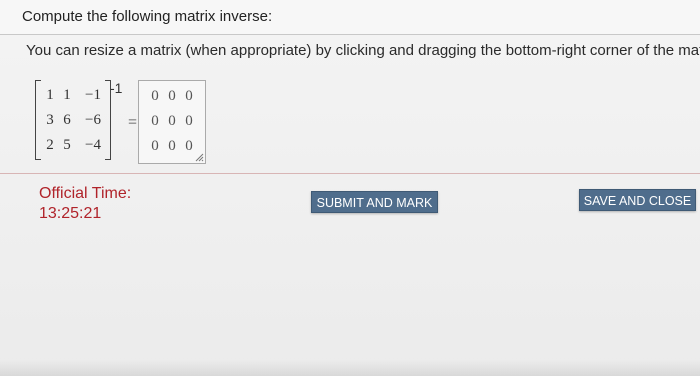  I want to click on section-divider, so click(350, 173).